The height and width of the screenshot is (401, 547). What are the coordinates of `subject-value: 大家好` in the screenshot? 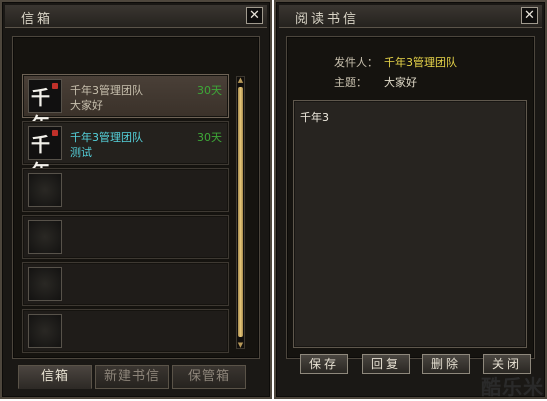 It's located at (400, 82).